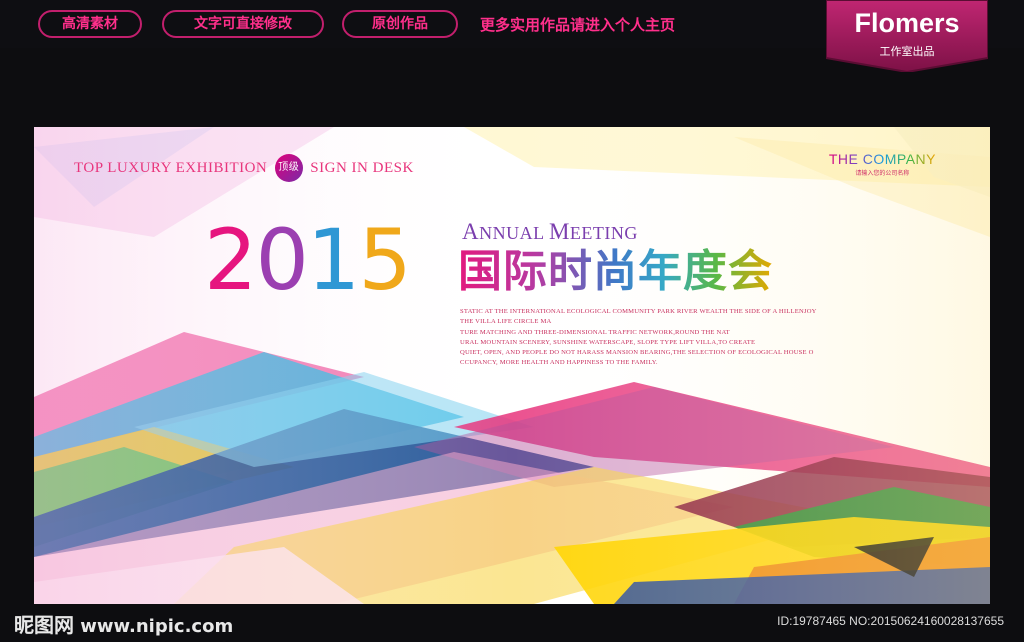  I want to click on editable-text-button: 文字可直接修改, so click(243, 24).